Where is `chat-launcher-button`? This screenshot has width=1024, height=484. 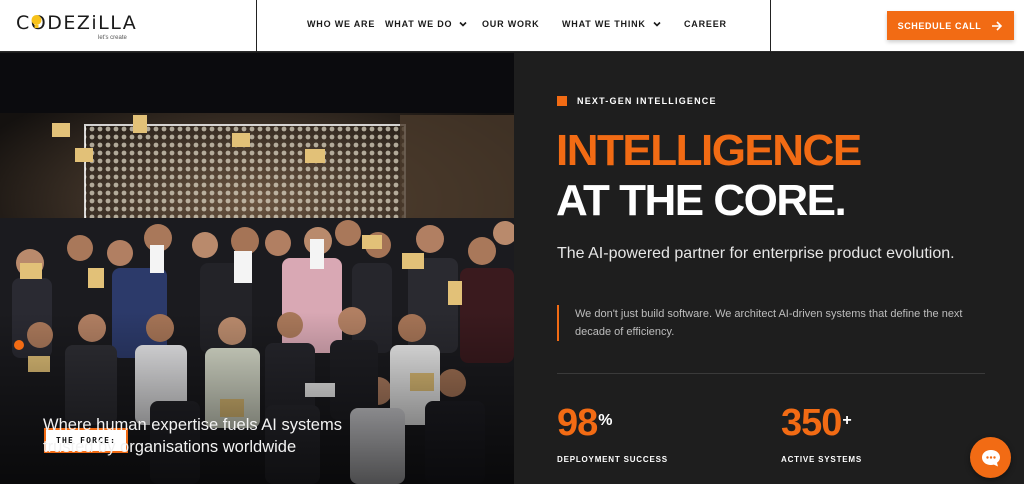
chat-launcher-button is located at coordinates (990, 457).